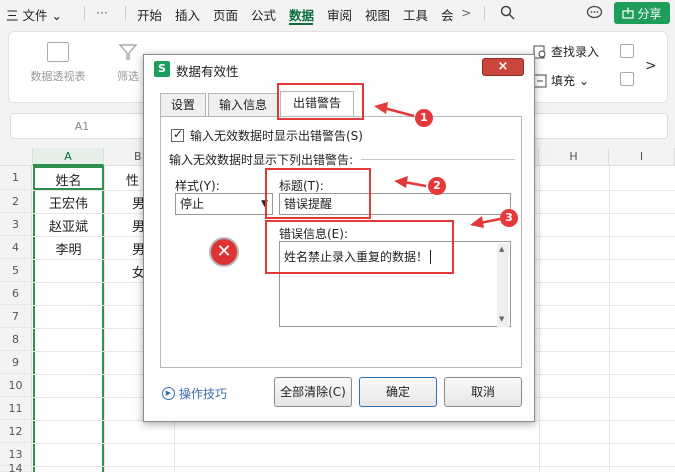 The width and height of the screenshot is (675, 472). What do you see at coordinates (16, 467) in the screenshot?
I see `row-header: 14` at bounding box center [16, 467].